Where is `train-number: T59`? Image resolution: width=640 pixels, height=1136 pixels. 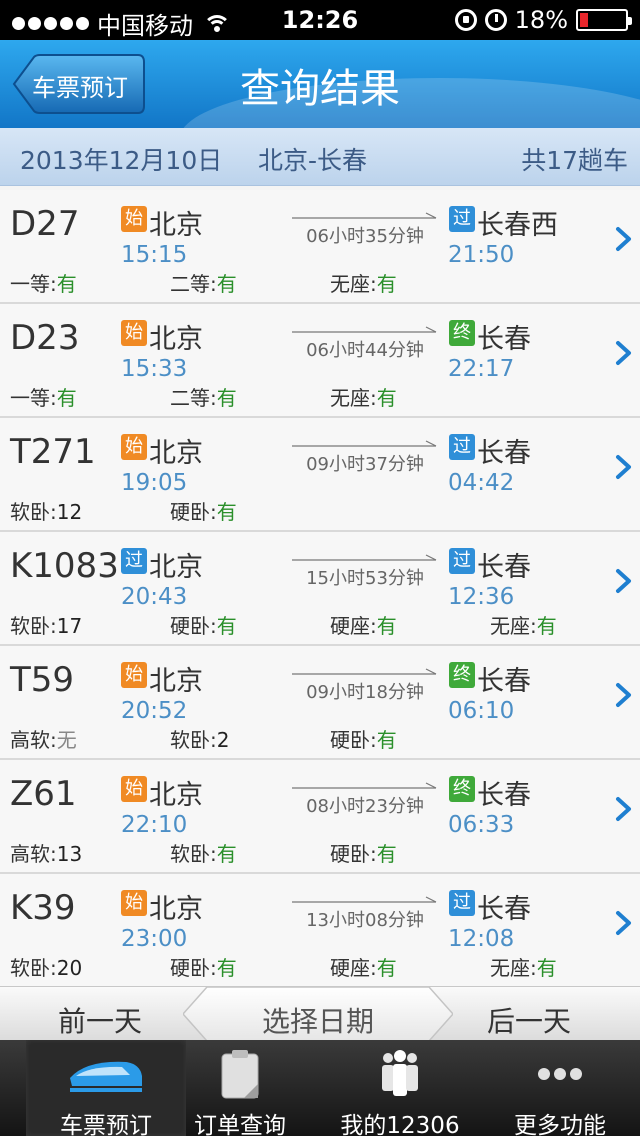
train-number: T59 is located at coordinates (42, 680).